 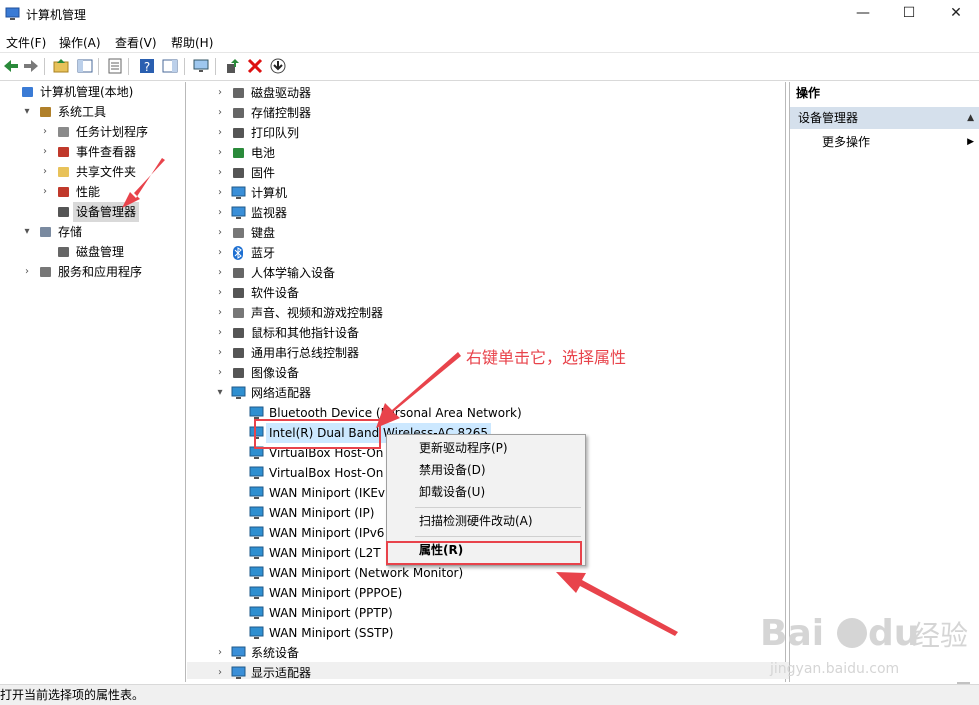 I want to click on svg-text: Bai, so click(x=792, y=633).